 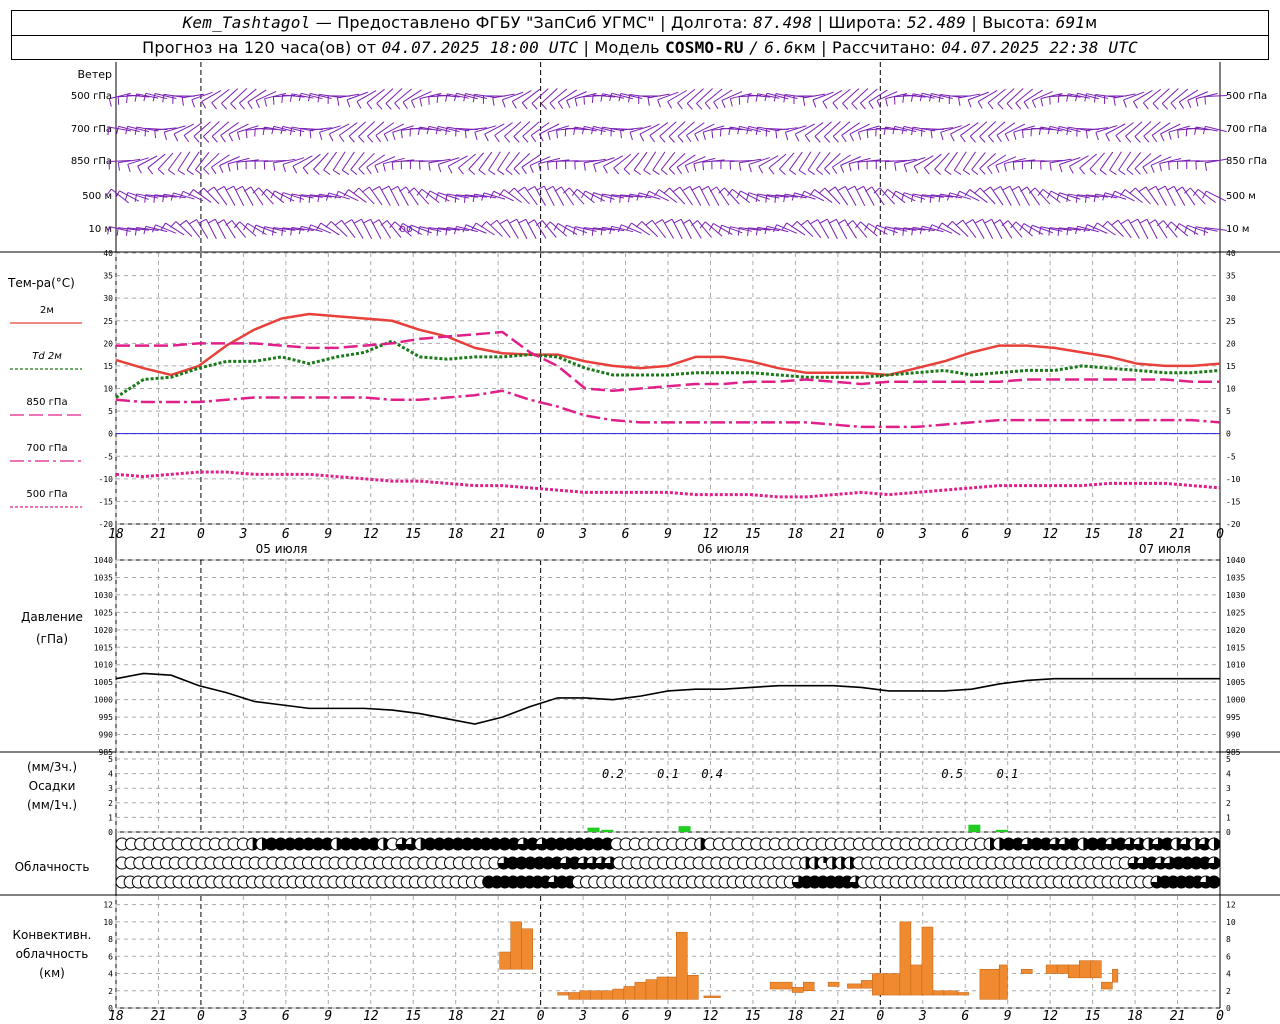 What do you see at coordinates (110, 991) in the screenshot?
I see `conv-y-label: 2` at bounding box center [110, 991].